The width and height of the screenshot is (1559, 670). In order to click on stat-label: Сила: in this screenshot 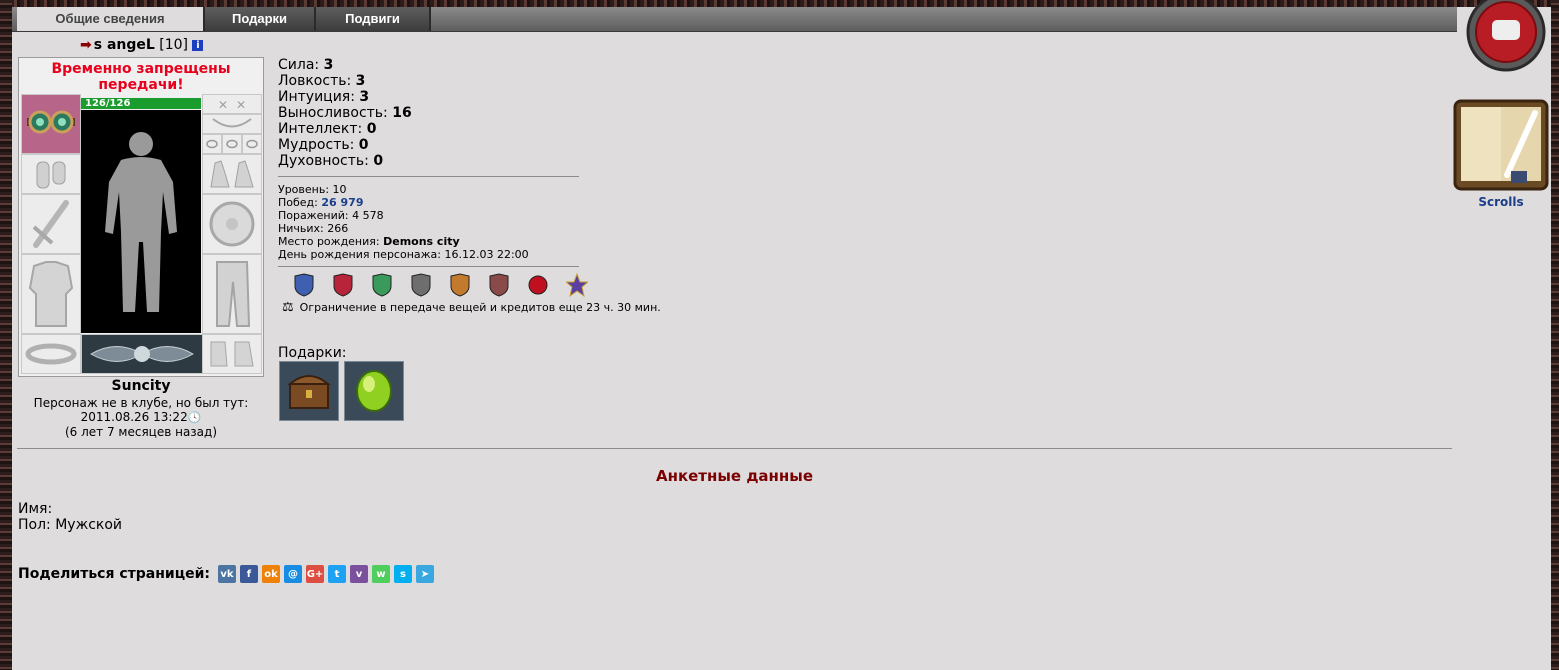, I will do `click(299, 65)`.